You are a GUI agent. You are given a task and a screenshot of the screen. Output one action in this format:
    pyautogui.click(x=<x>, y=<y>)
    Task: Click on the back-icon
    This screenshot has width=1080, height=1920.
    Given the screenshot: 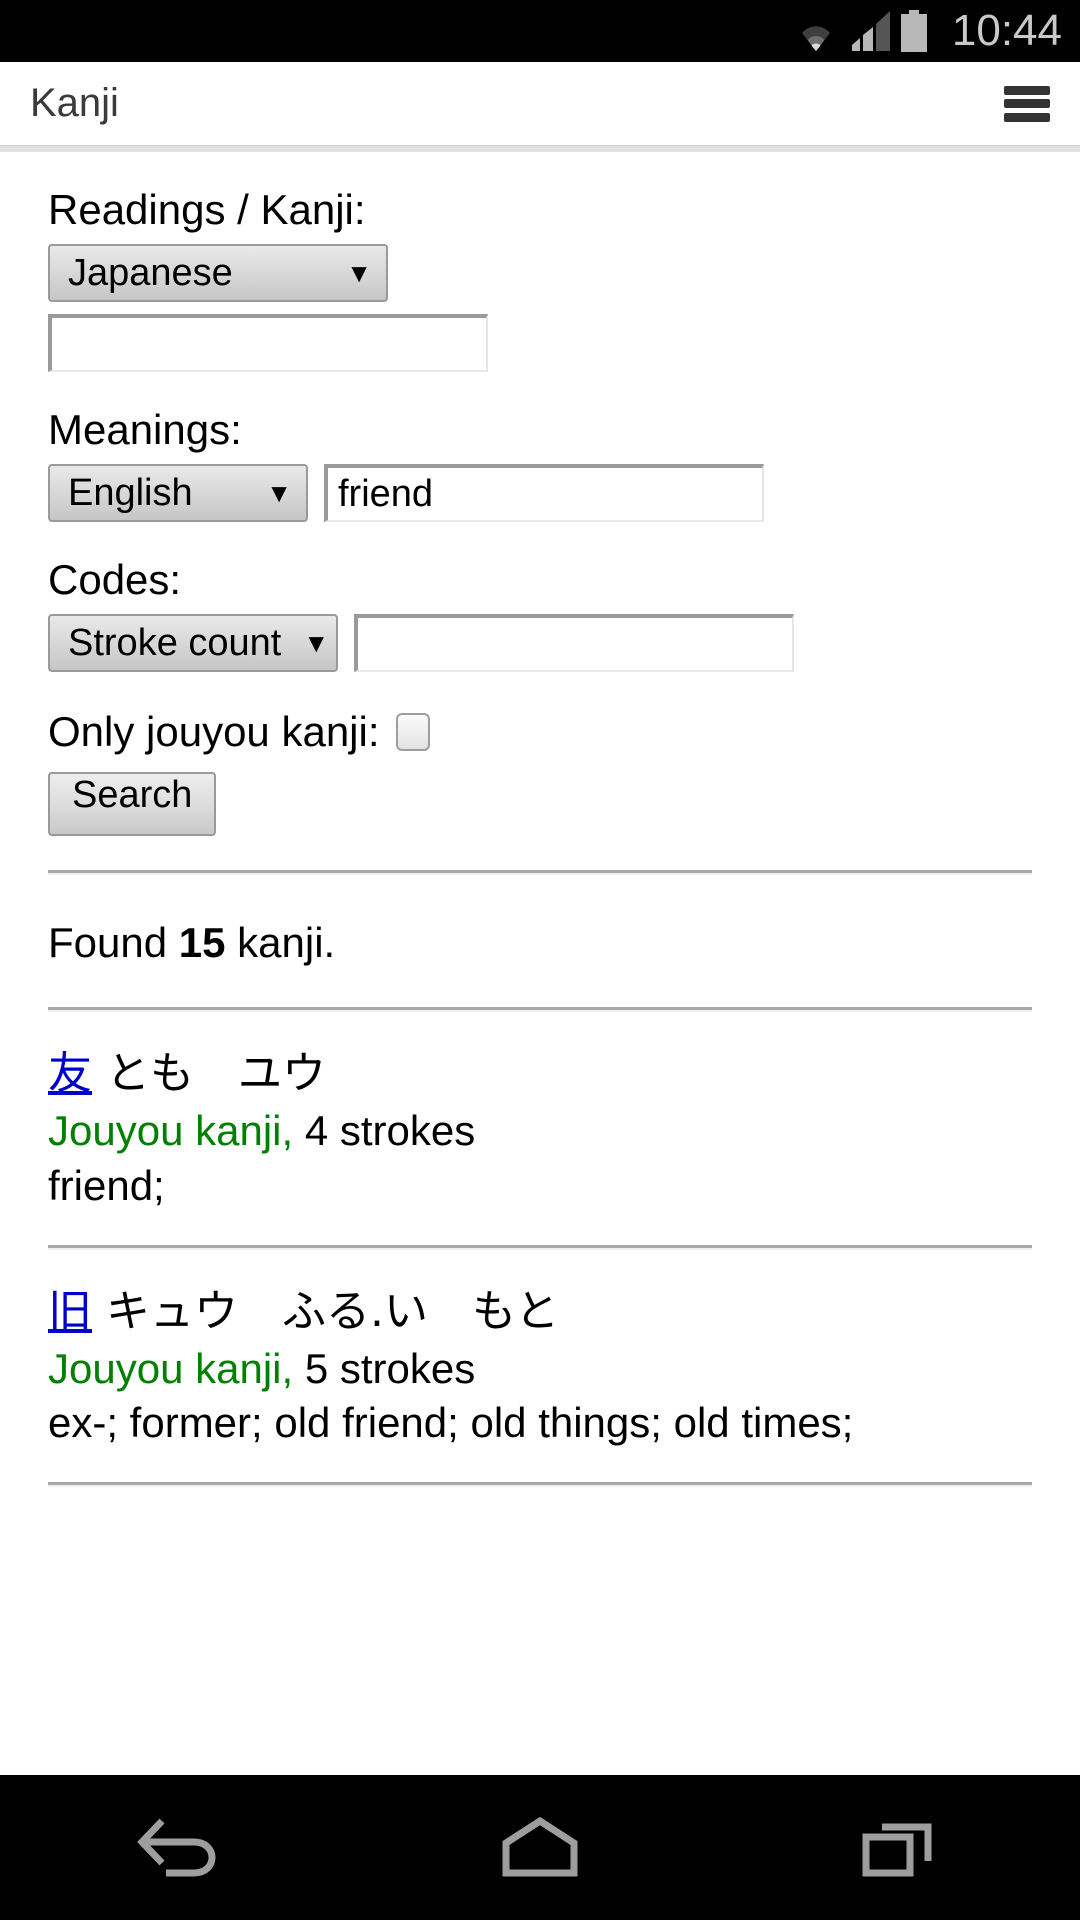 What is the action you would take?
    pyautogui.click(x=176, y=1847)
    